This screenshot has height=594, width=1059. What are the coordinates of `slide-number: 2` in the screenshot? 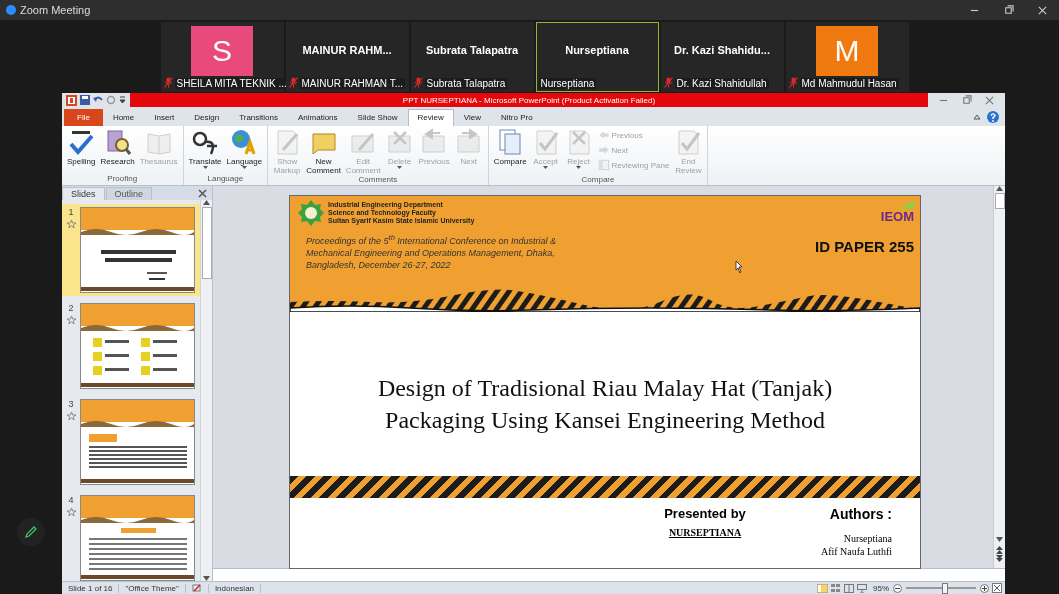 It's located at (71, 308).